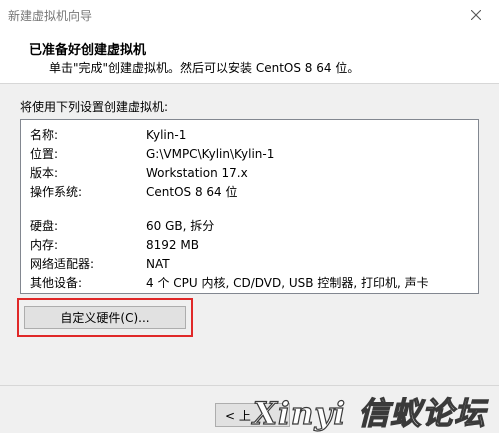 The image size is (499, 433). I want to click on row-key: 网络适配器:, so click(62, 264).